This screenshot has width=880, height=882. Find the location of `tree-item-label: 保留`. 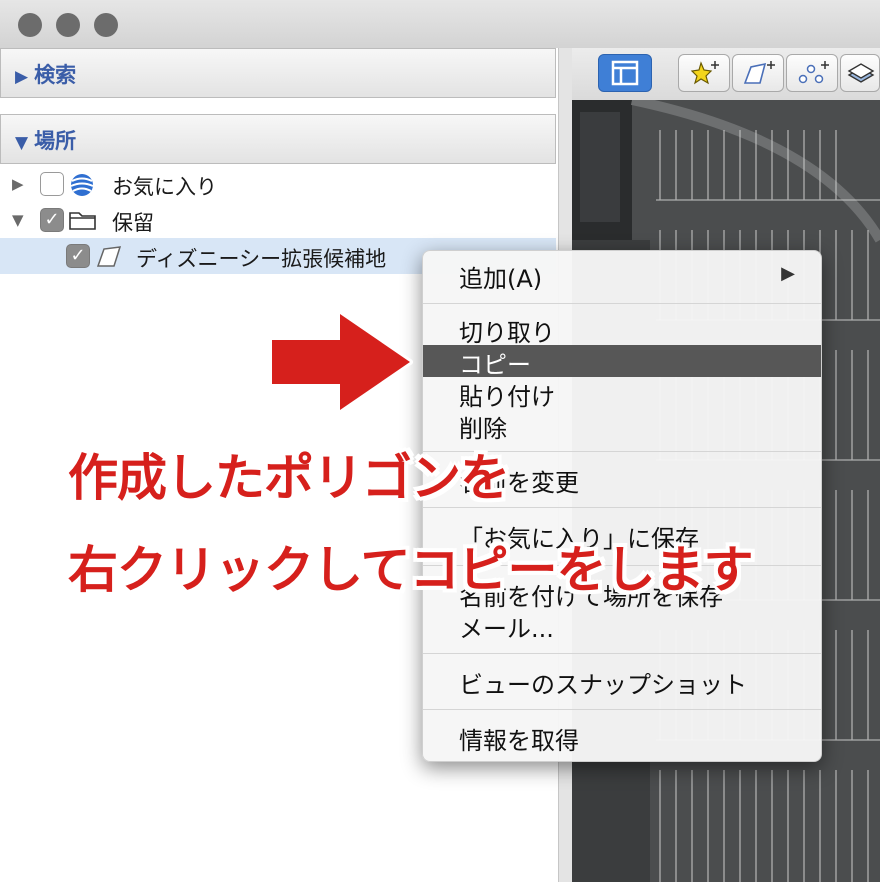

tree-item-label: 保留 is located at coordinates (133, 223).